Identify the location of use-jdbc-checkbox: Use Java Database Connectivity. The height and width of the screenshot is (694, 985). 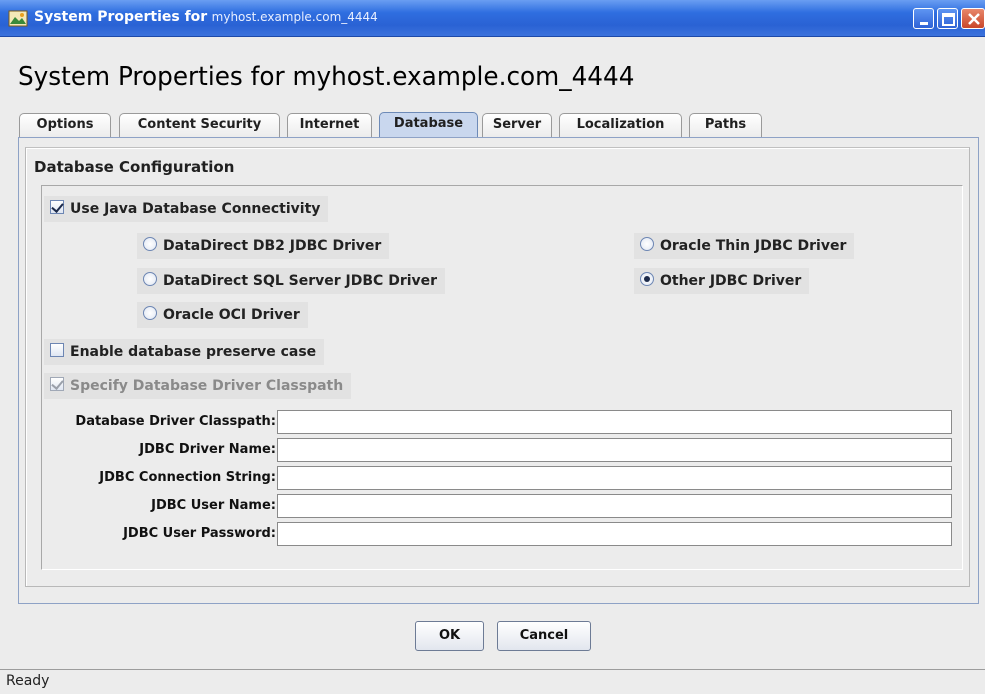
(186, 209).